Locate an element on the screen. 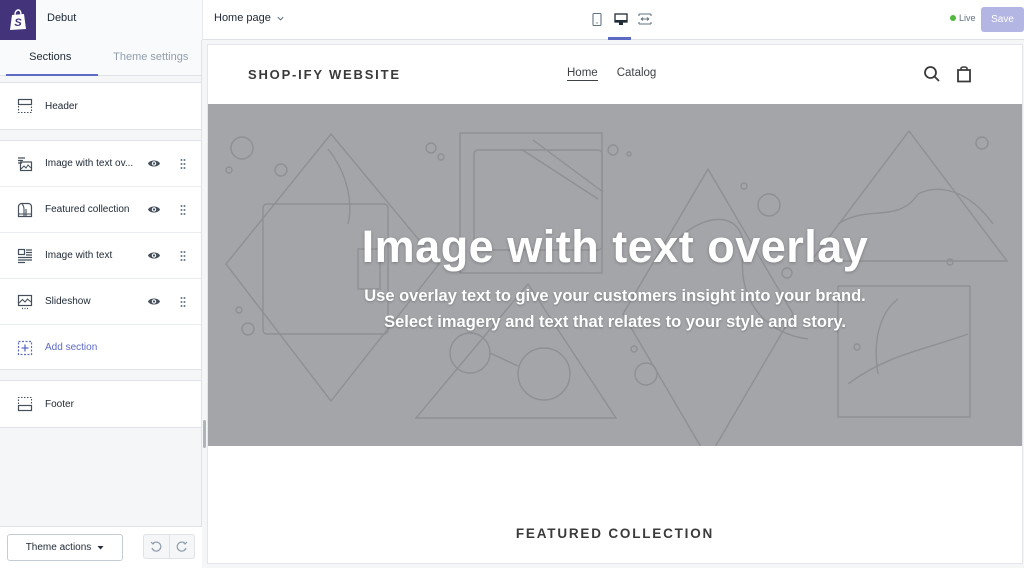  section-label: Slideshow is located at coordinates (68, 301).